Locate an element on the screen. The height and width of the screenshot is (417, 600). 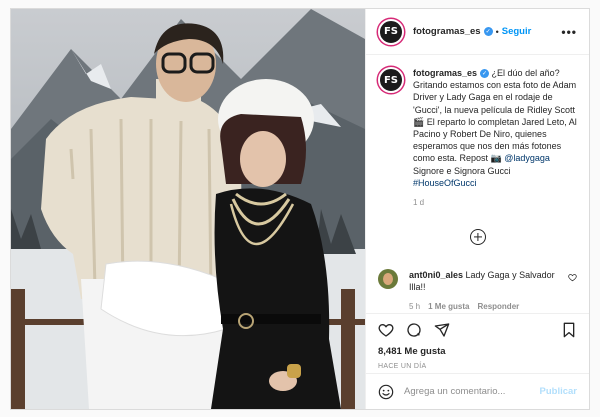
post-header: FS fotogramas_es ✓ • Seguir ••• is located at coordinates (477, 32).